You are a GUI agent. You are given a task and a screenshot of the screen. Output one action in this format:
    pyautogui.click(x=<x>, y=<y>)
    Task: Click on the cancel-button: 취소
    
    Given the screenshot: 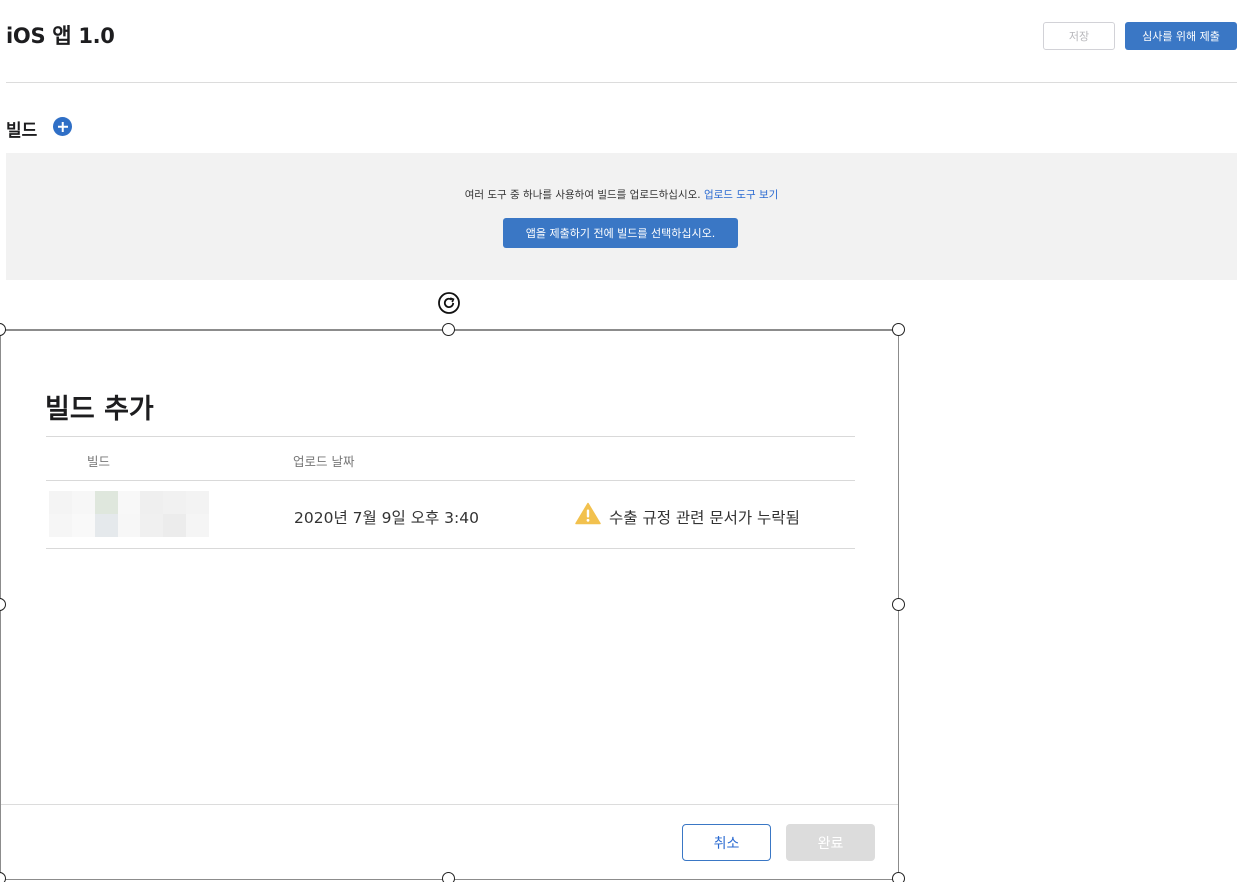 What is the action you would take?
    pyautogui.click(x=726, y=842)
    